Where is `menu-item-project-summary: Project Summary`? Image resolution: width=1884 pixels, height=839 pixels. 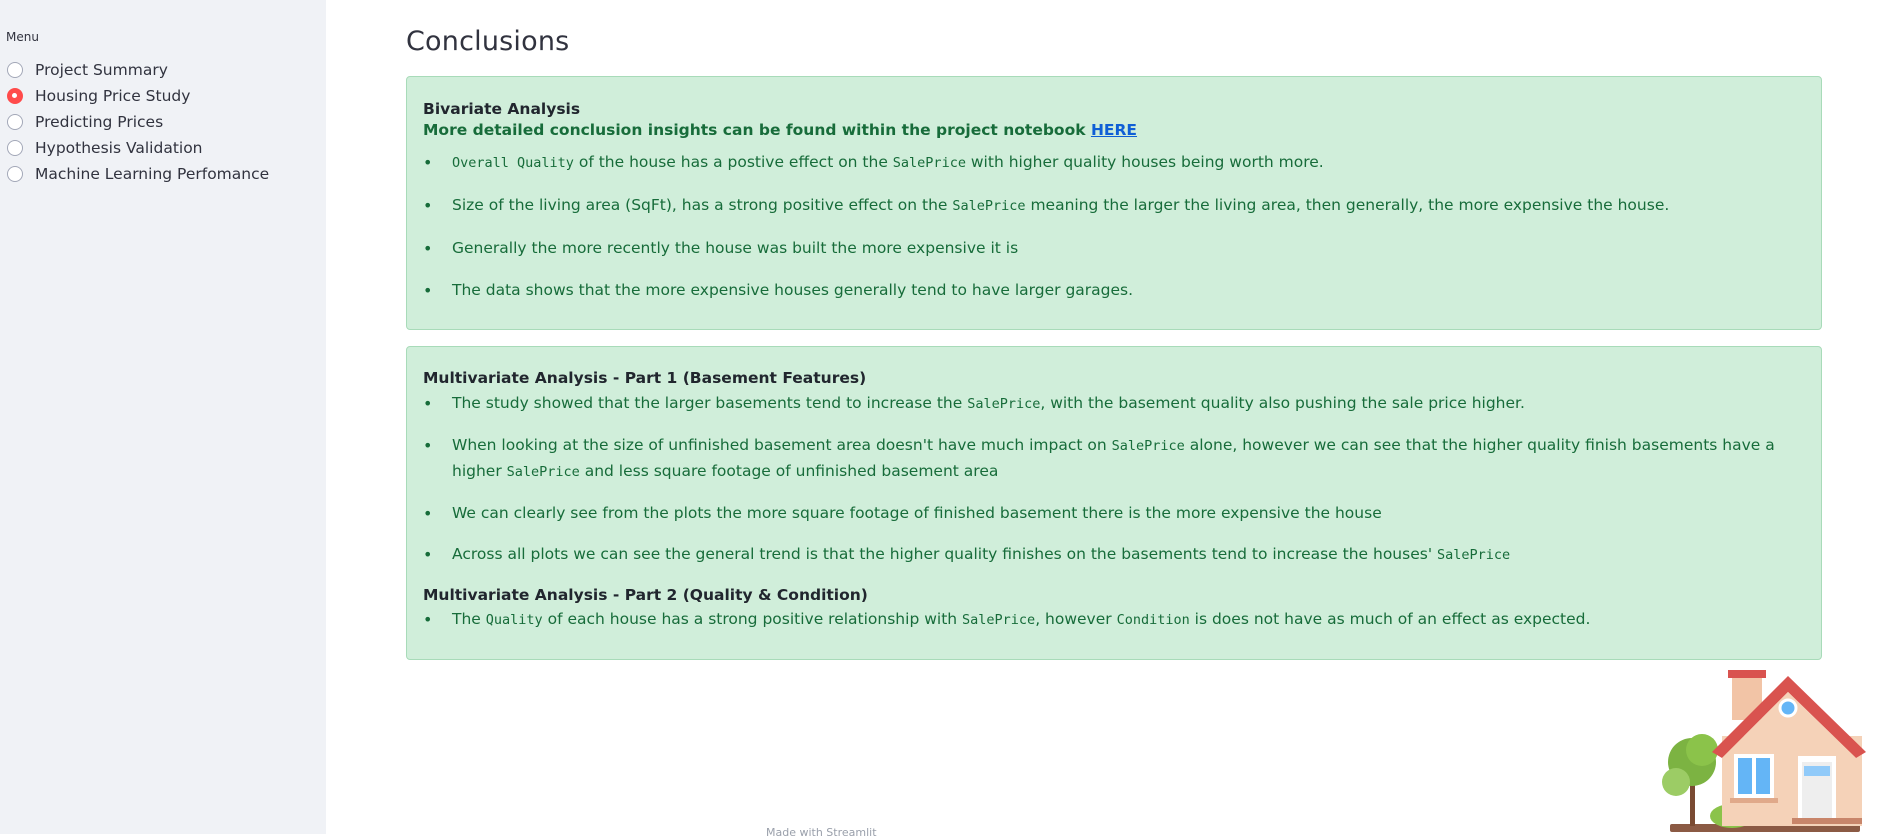
menu-item-project-summary: Project Summary is located at coordinates (138, 70).